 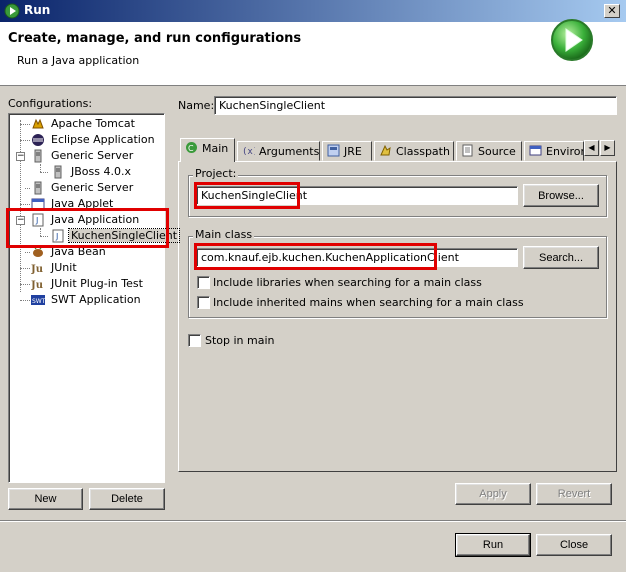 I want to click on svg-text: C, so click(x=191, y=148).